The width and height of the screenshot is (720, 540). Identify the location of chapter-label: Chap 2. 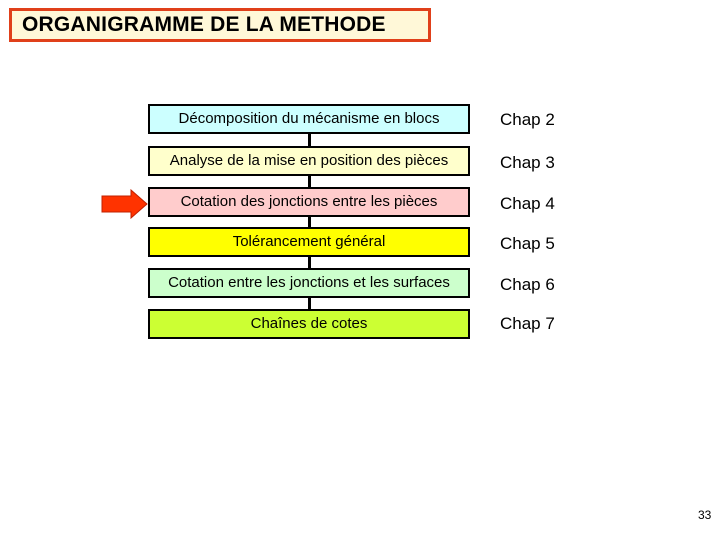
(527, 119).